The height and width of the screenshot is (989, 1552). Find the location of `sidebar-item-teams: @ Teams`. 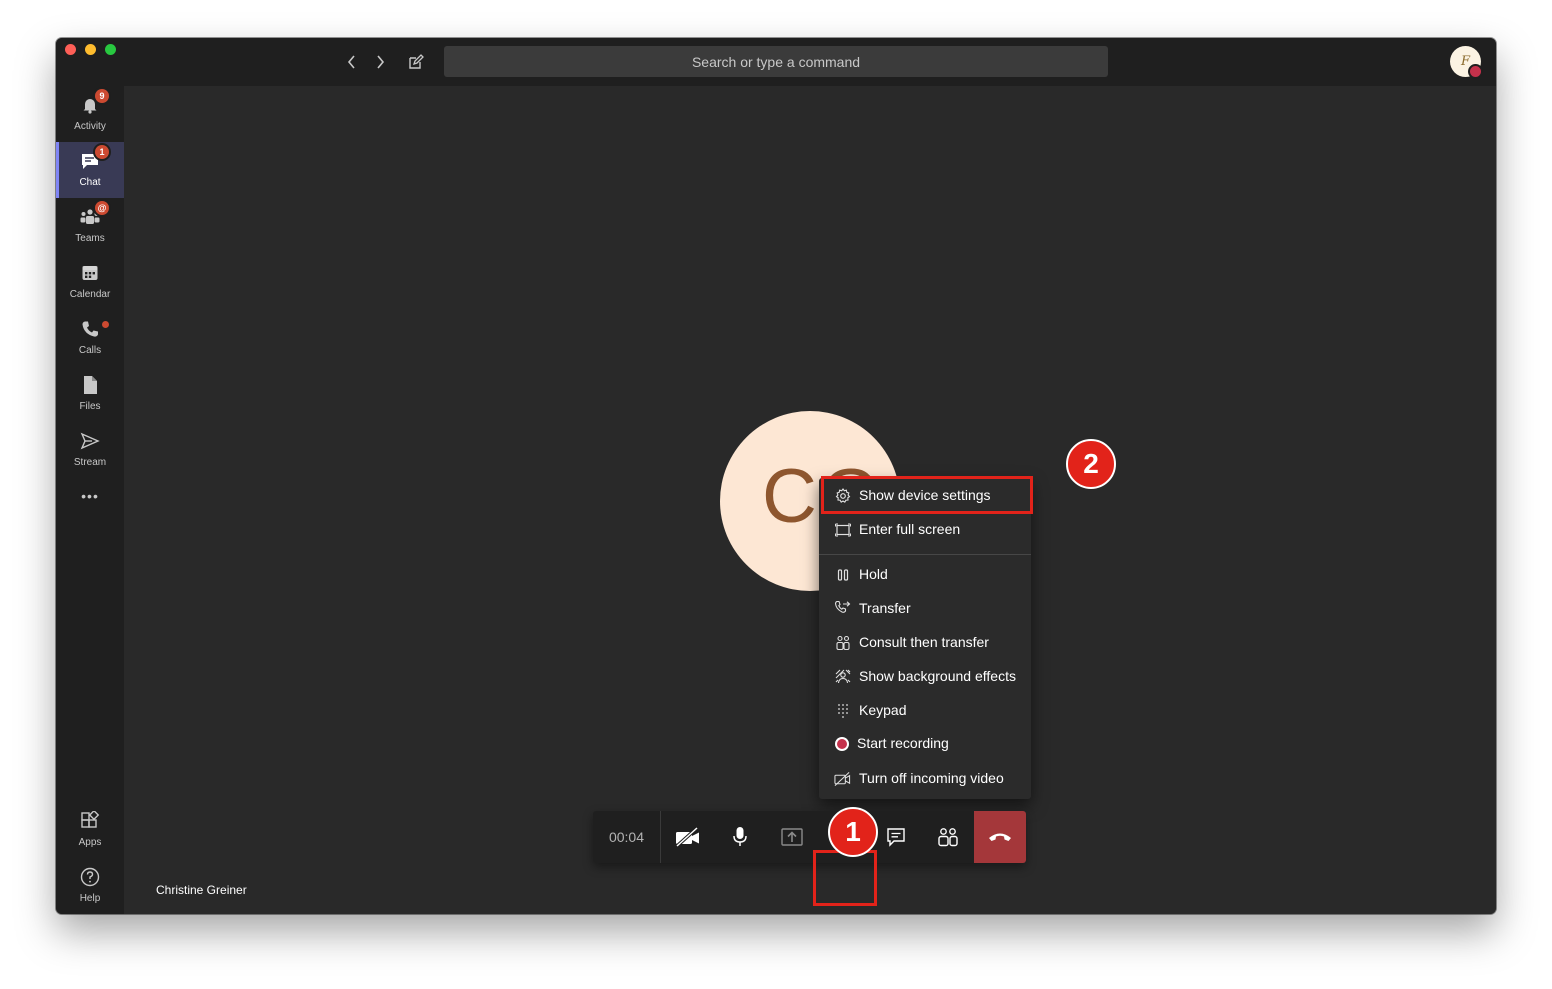

sidebar-item-teams: @ Teams is located at coordinates (90, 226).